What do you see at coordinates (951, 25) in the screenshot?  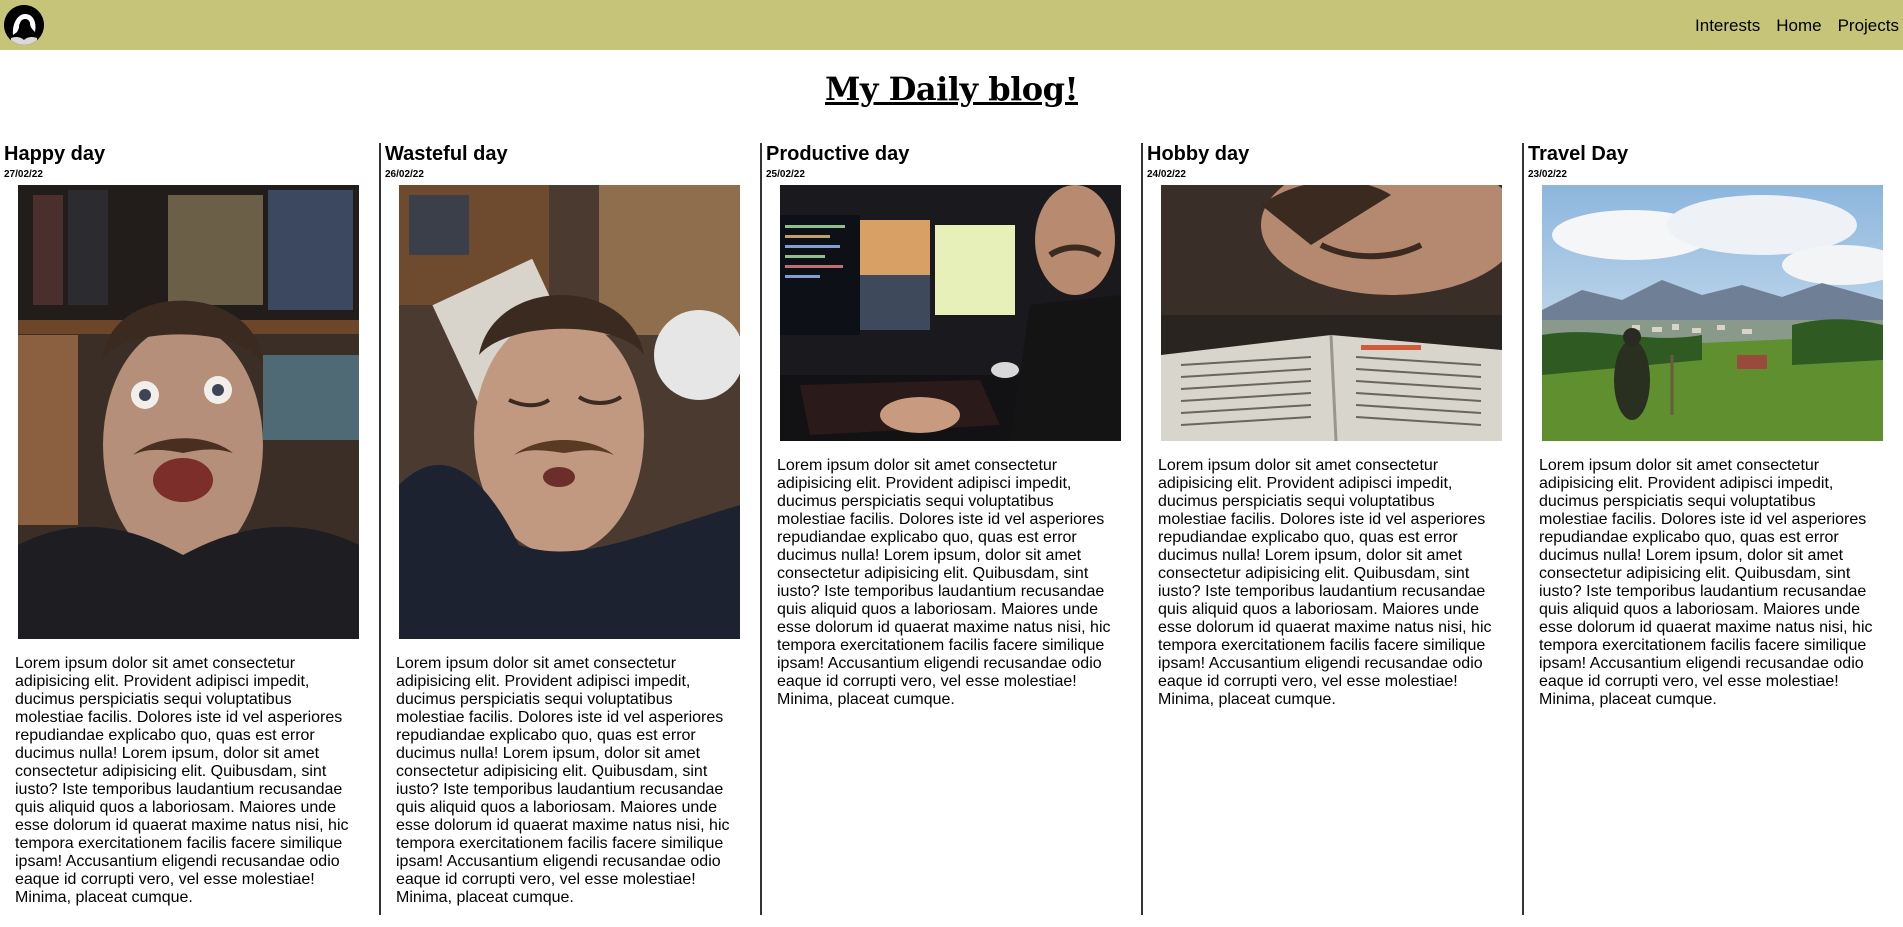 I see `top-nav-bar: Interests Home Projects` at bounding box center [951, 25].